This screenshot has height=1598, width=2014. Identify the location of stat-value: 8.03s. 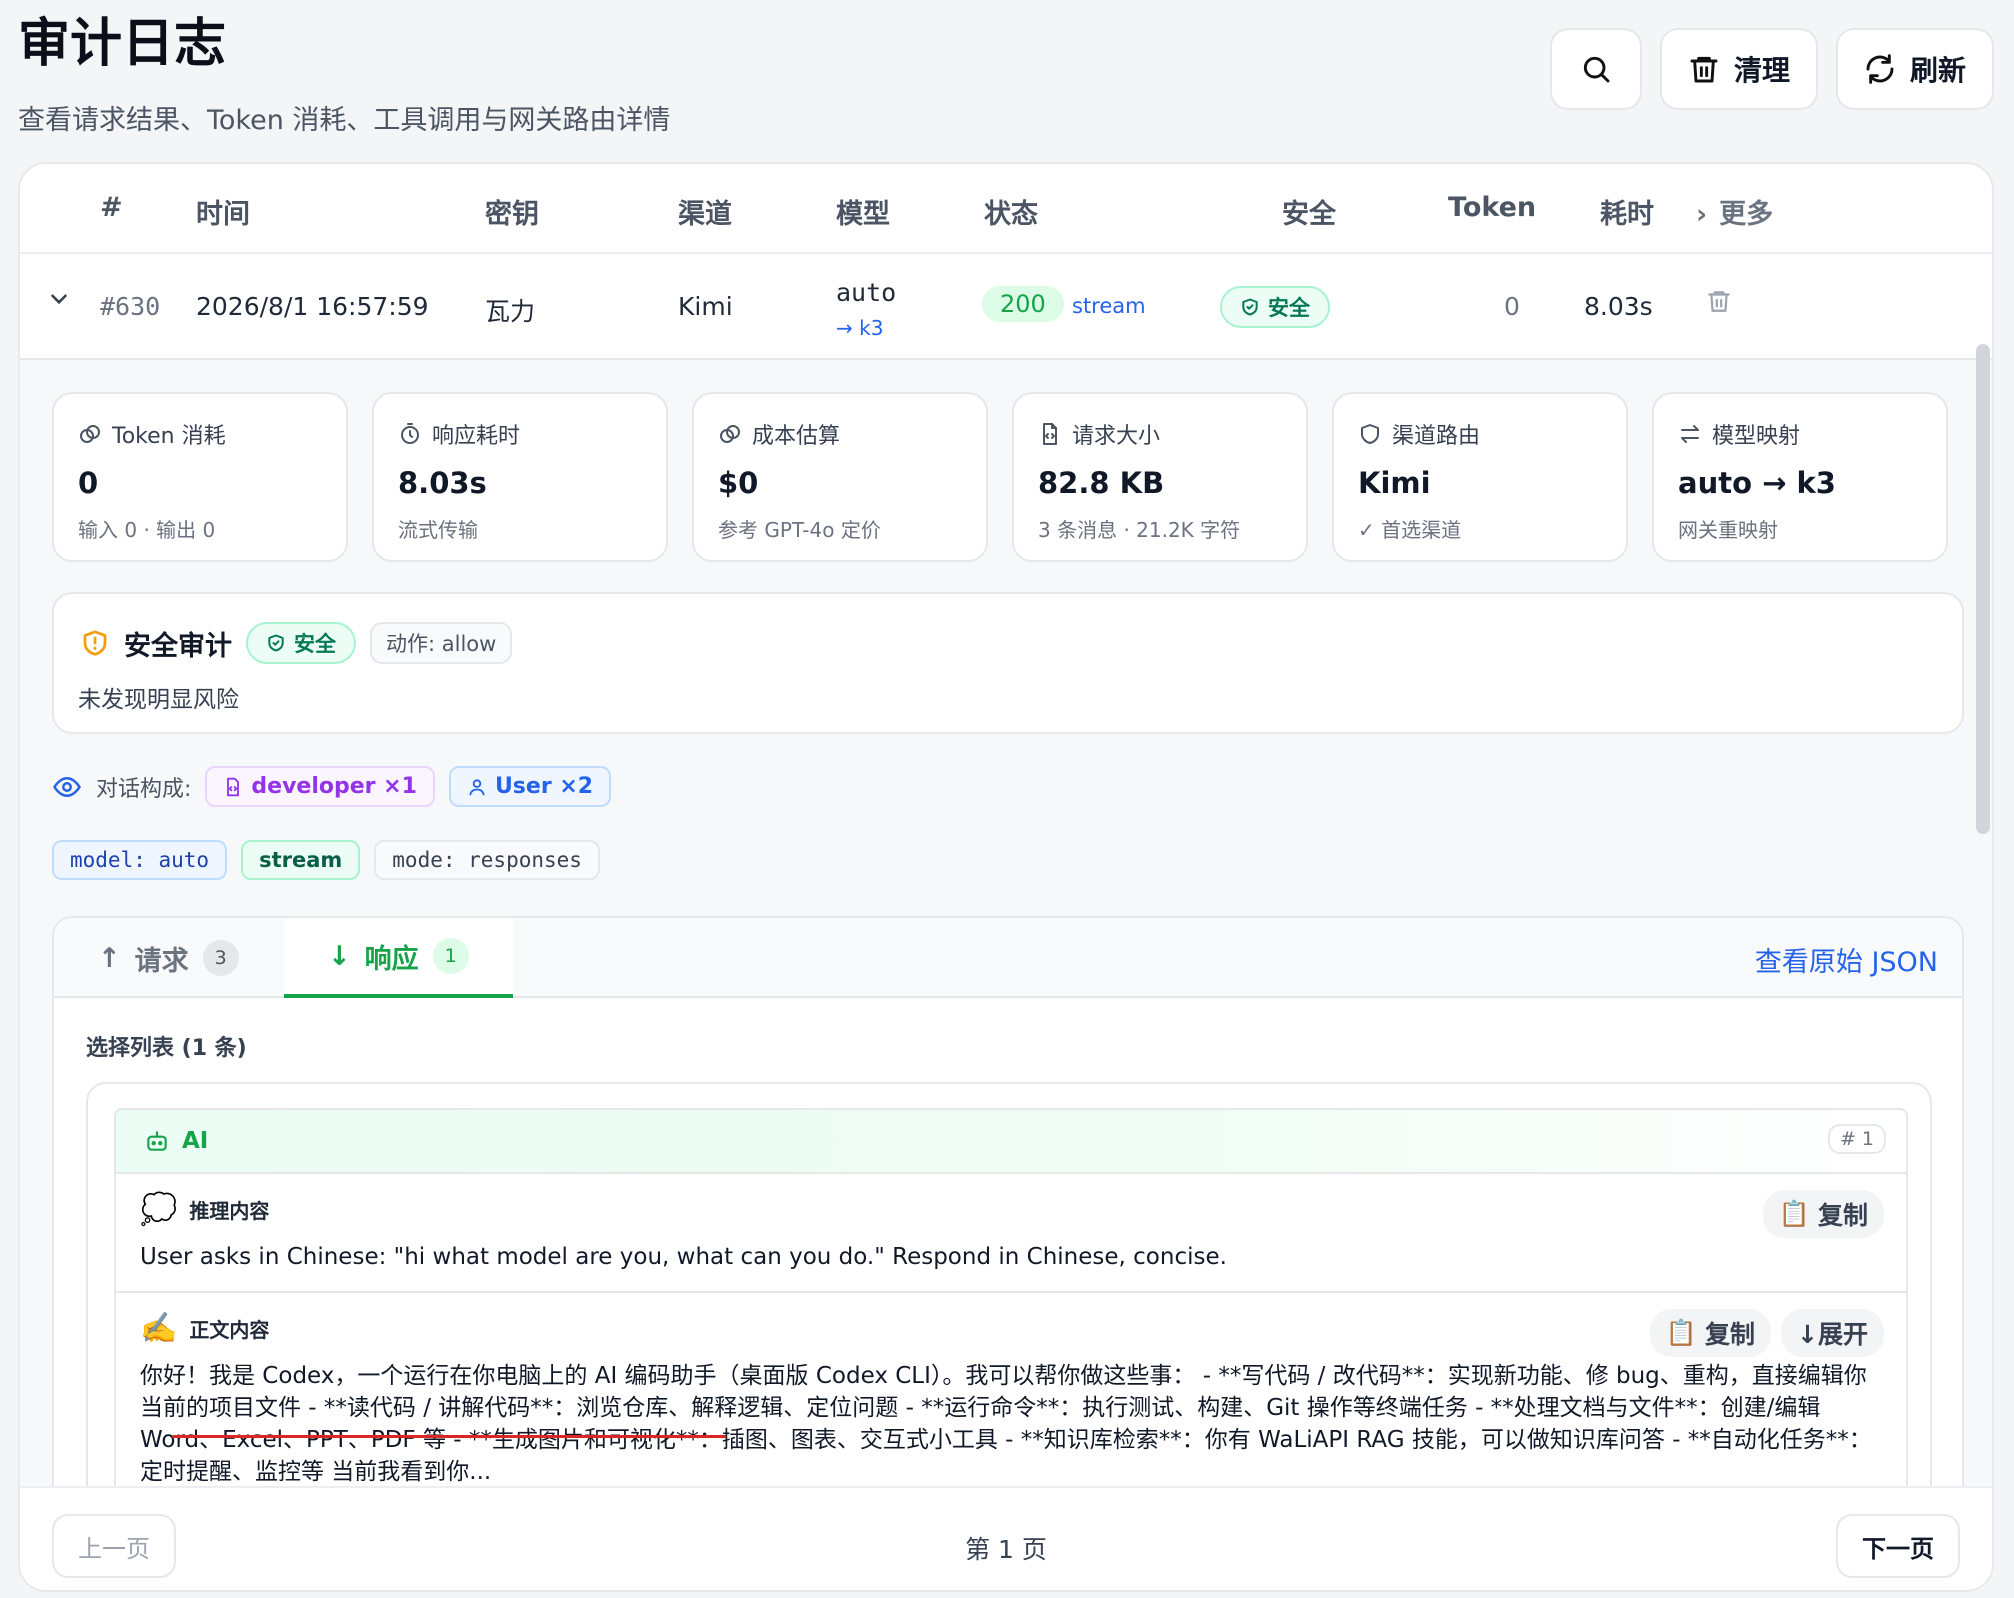
(442, 483).